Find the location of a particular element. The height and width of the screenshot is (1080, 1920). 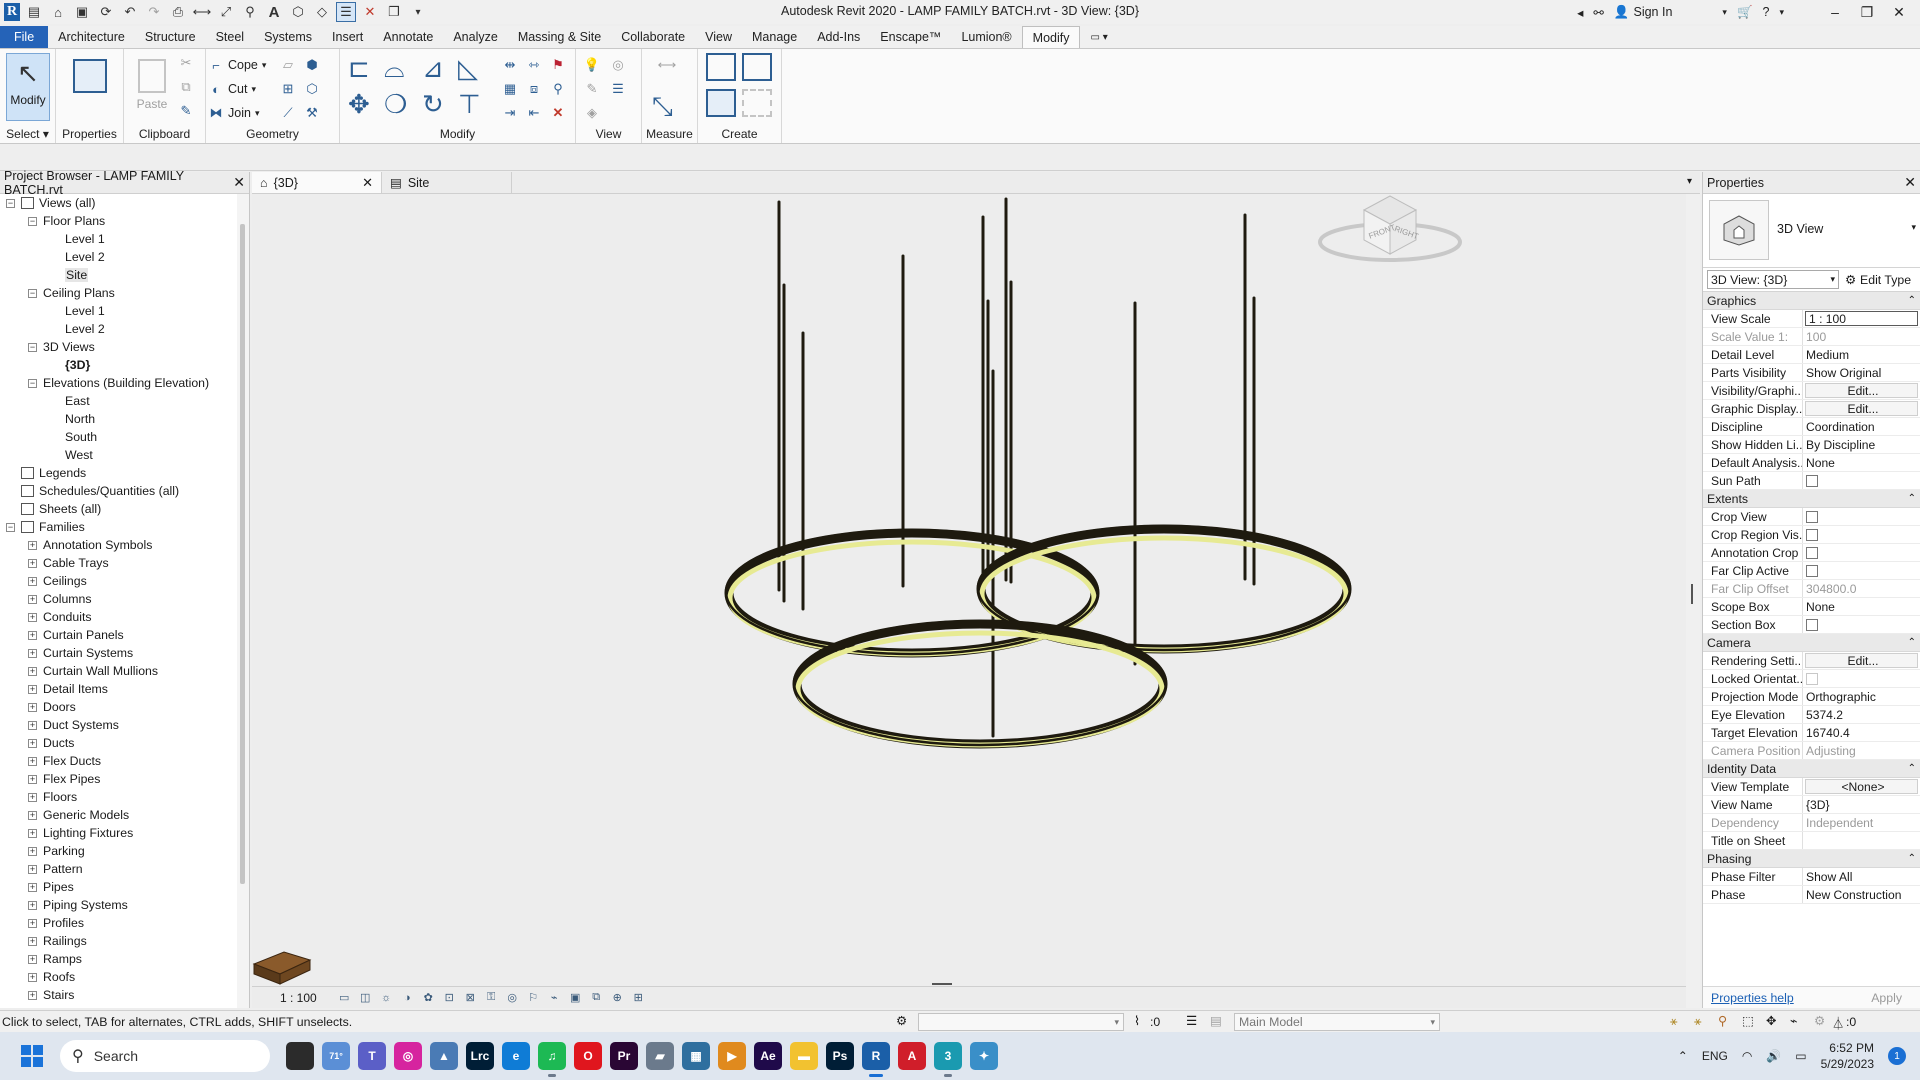

help-dropdown-icon: ▾ is located at coordinates (1781, 12).